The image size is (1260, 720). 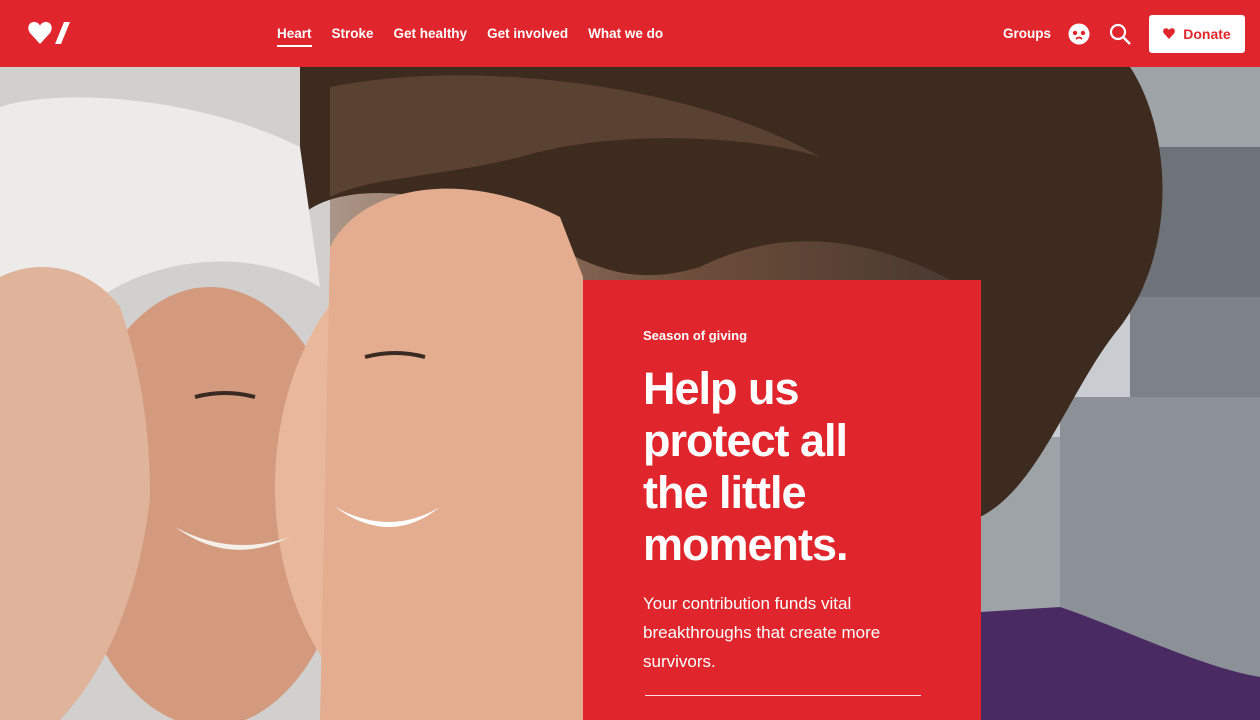 I want to click on donate-button: Donate, so click(x=1197, y=33).